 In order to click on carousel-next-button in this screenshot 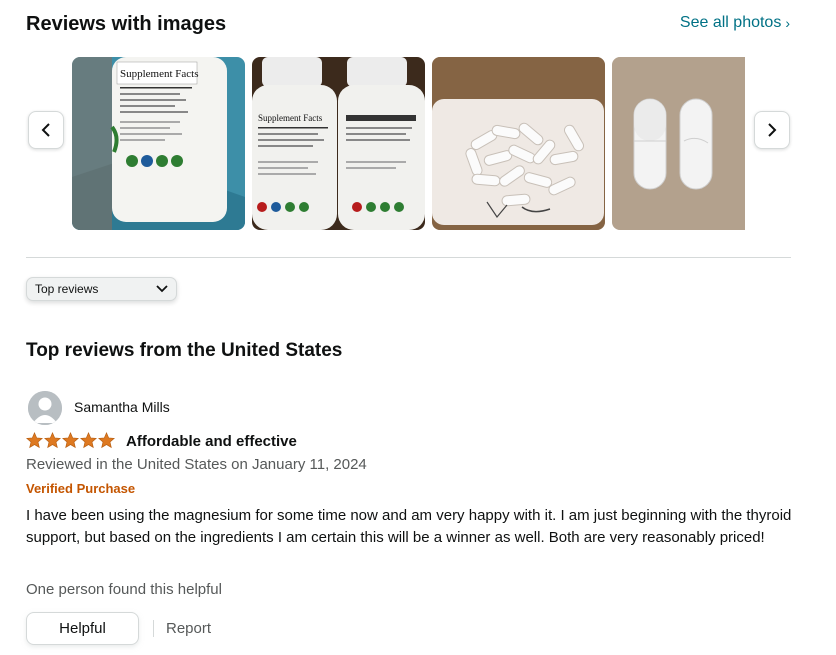, I will do `click(772, 130)`.